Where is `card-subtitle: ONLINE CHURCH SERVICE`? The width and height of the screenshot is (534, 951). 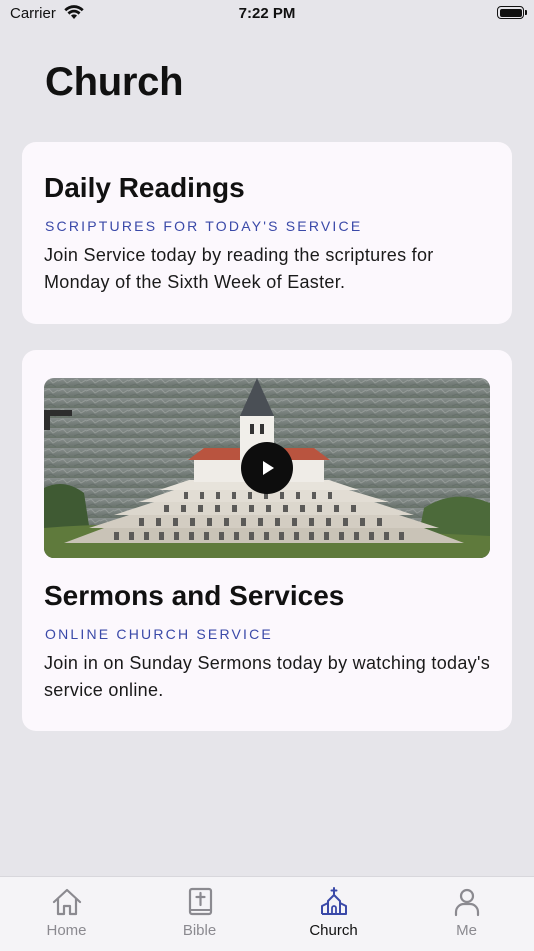 card-subtitle: ONLINE CHURCH SERVICE is located at coordinates (159, 634).